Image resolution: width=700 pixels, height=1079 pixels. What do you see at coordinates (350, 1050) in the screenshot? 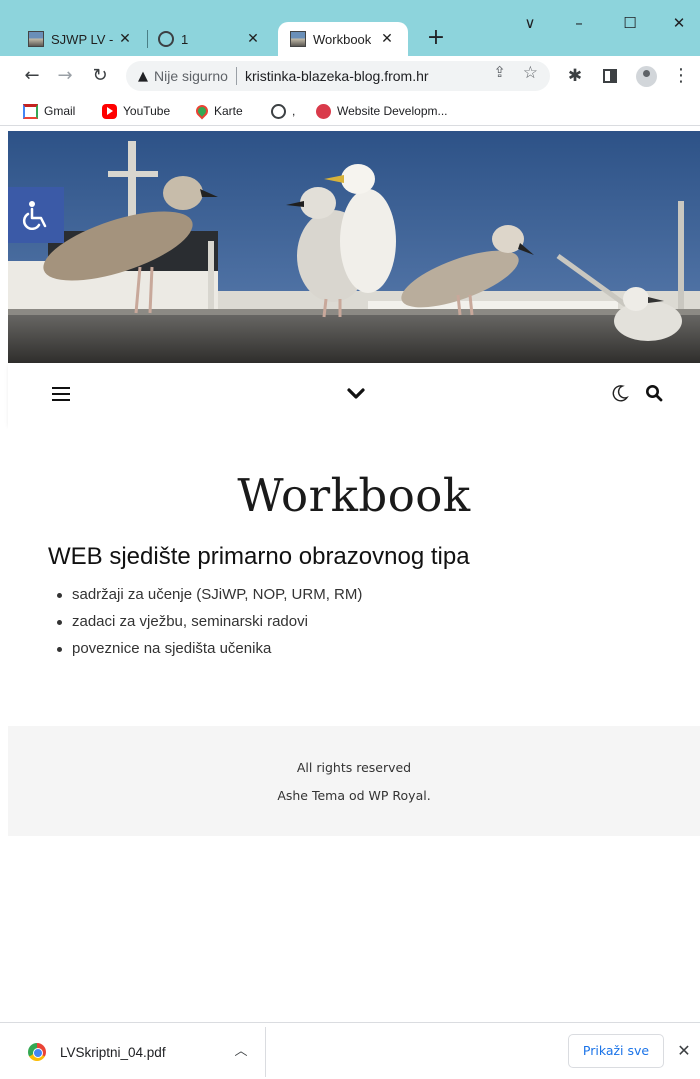
I see `download-shelf: LVSkriptni_04.pdf ︿ Prikaži sve ✕` at bounding box center [350, 1050].